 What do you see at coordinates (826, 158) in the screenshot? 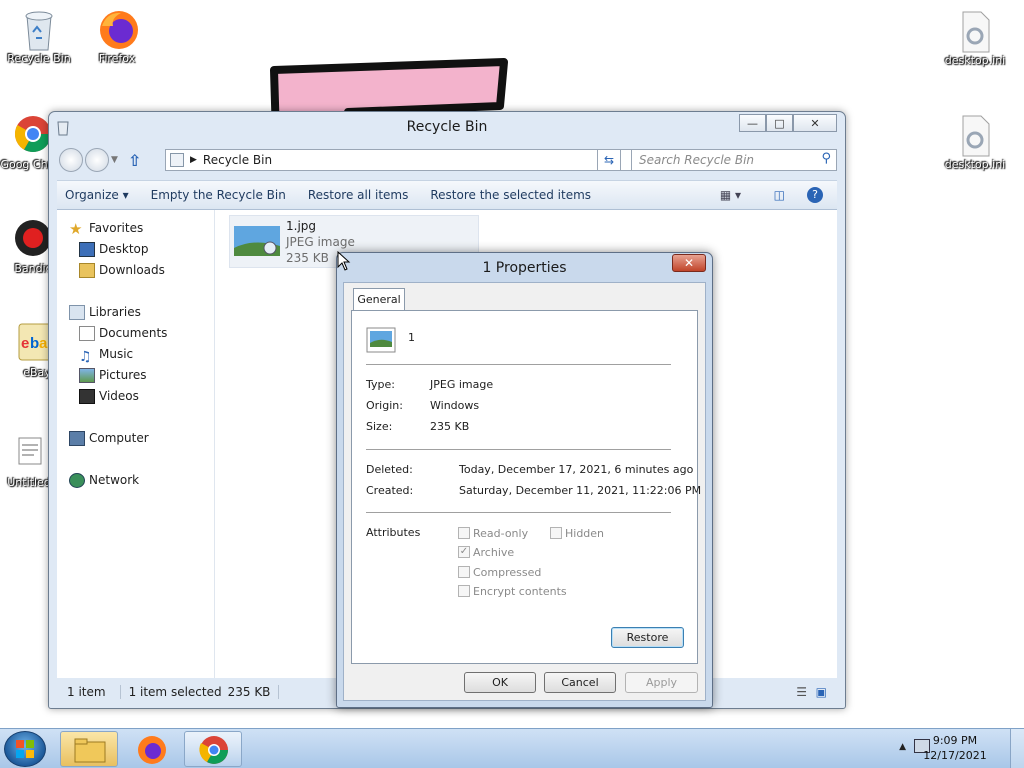
I see `search-icon: ⚲` at bounding box center [826, 158].